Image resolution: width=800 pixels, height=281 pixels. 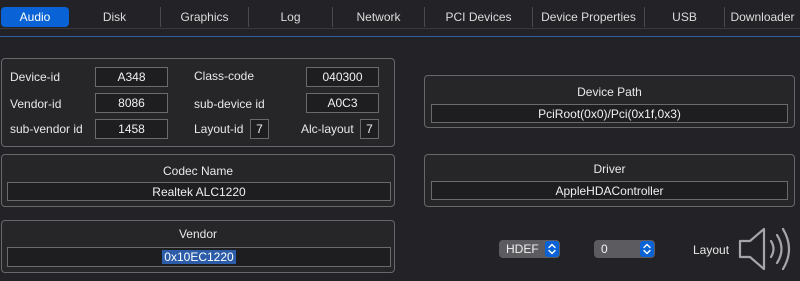 What do you see at coordinates (762, 17) in the screenshot?
I see `tab-downloader: Downloader` at bounding box center [762, 17].